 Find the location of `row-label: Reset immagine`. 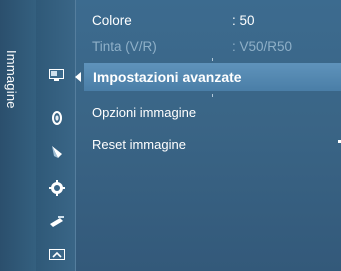

row-label: Reset immagine is located at coordinates (139, 144).